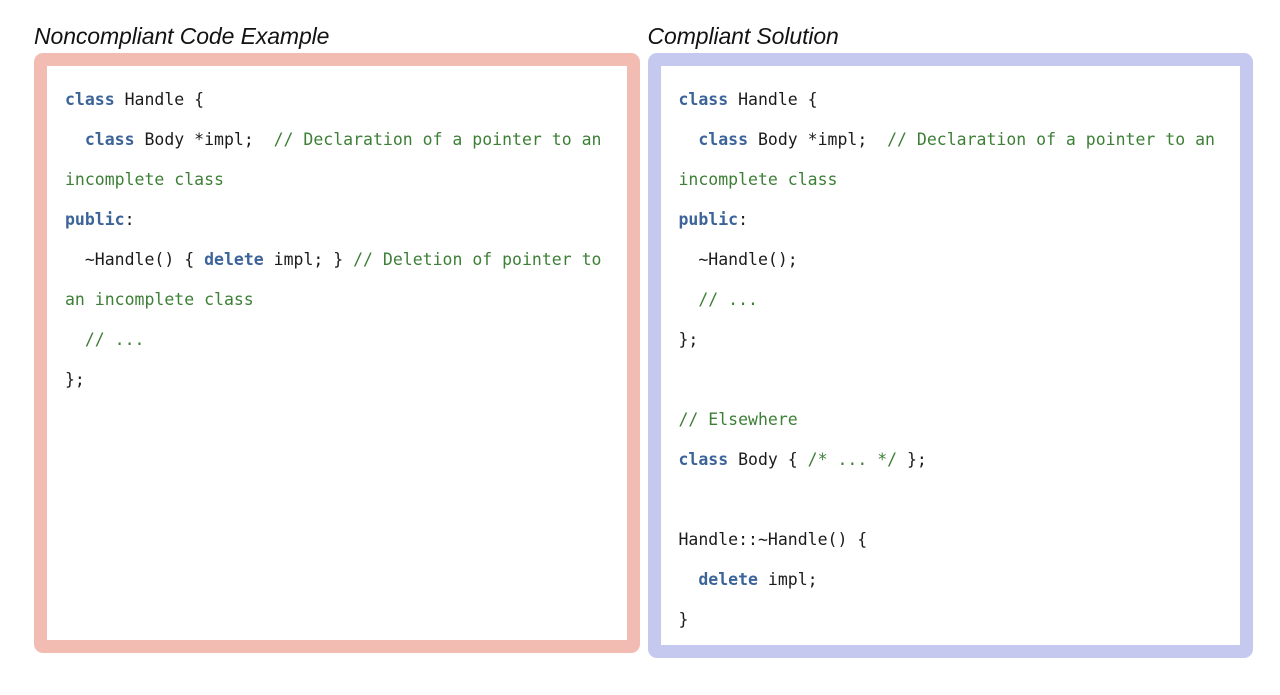 This screenshot has width=1280, height=695. What do you see at coordinates (768, 459) in the screenshot?
I see `code-token-plain: Body {` at bounding box center [768, 459].